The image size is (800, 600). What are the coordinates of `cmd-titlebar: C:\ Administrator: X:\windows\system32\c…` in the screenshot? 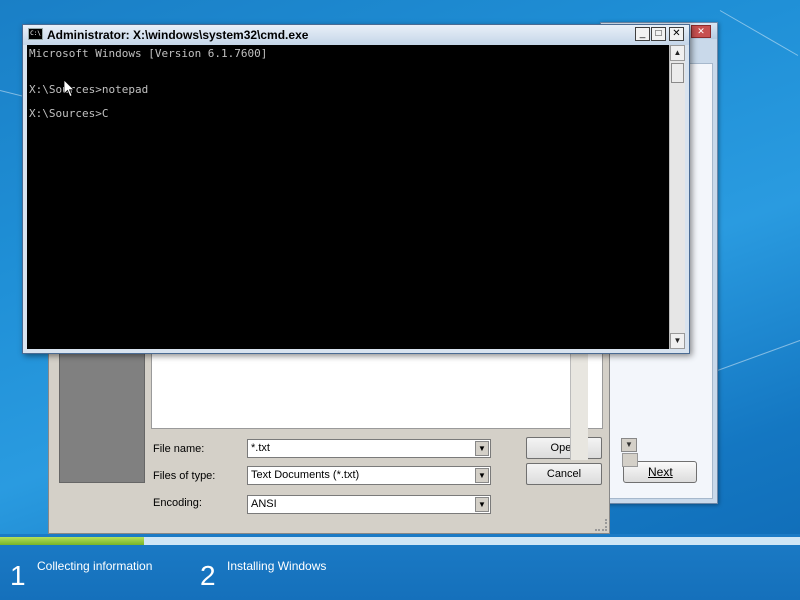 It's located at (356, 35).